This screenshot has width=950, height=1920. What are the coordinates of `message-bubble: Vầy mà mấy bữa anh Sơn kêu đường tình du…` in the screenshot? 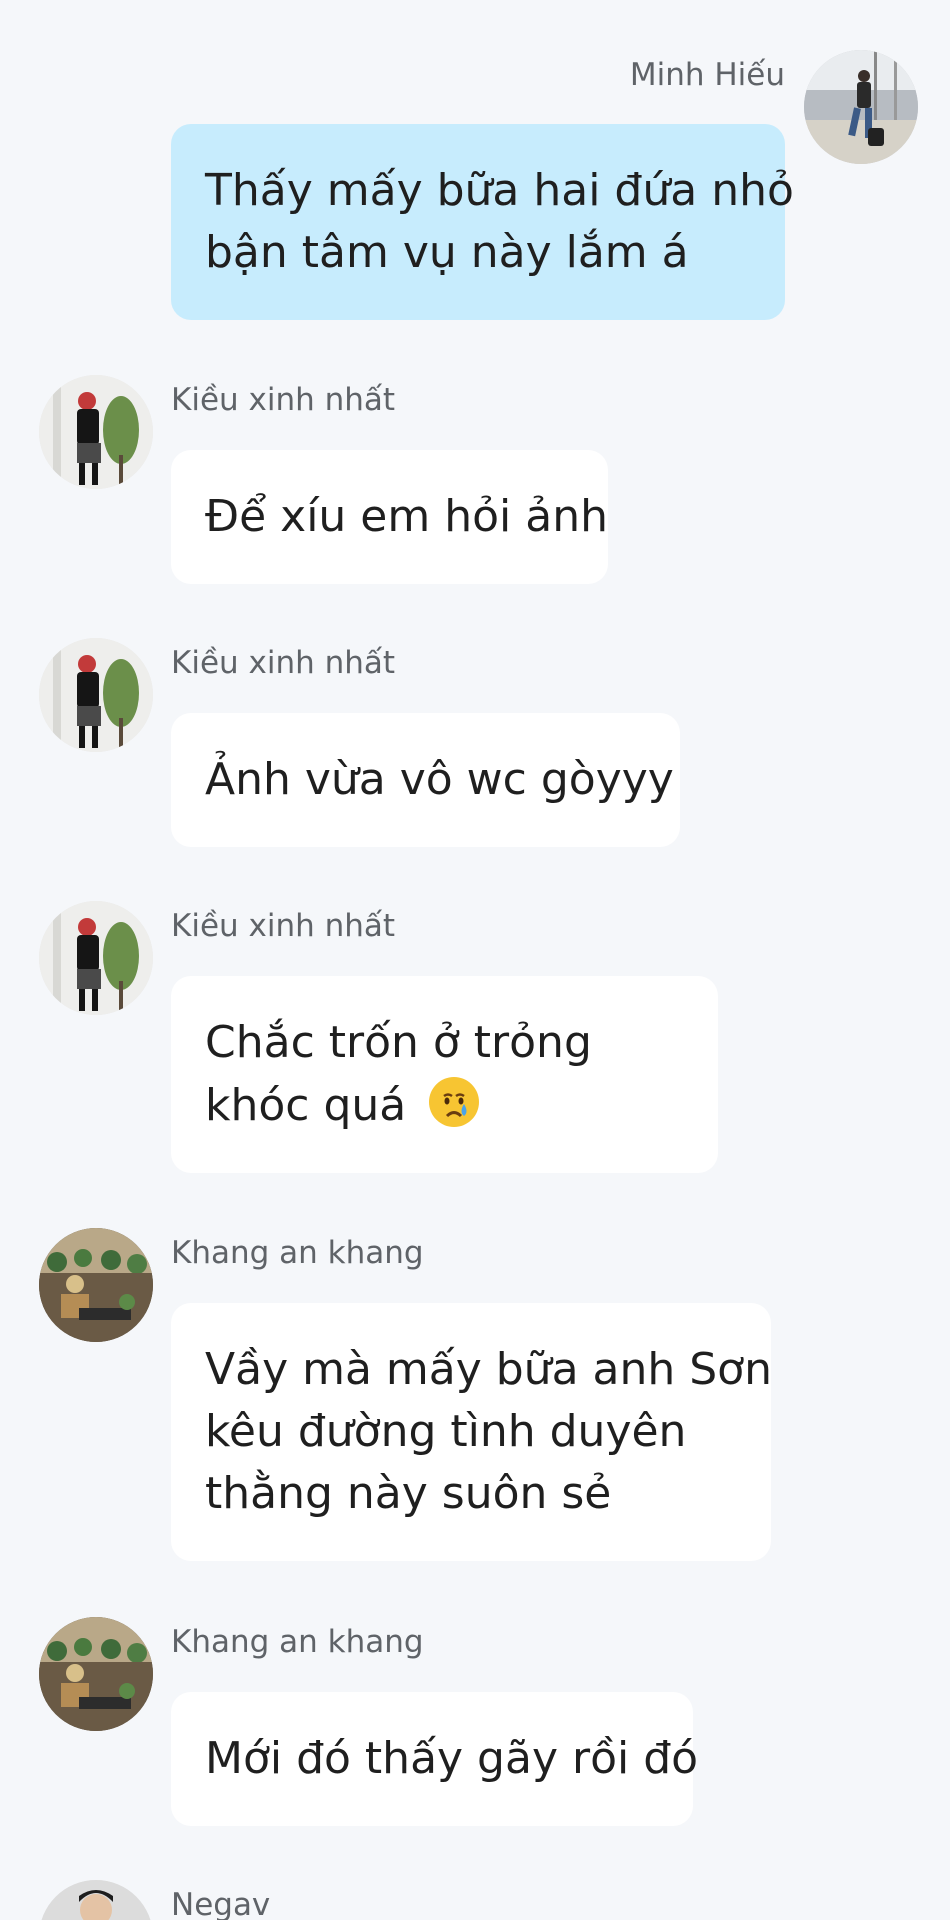 It's located at (471, 1432).